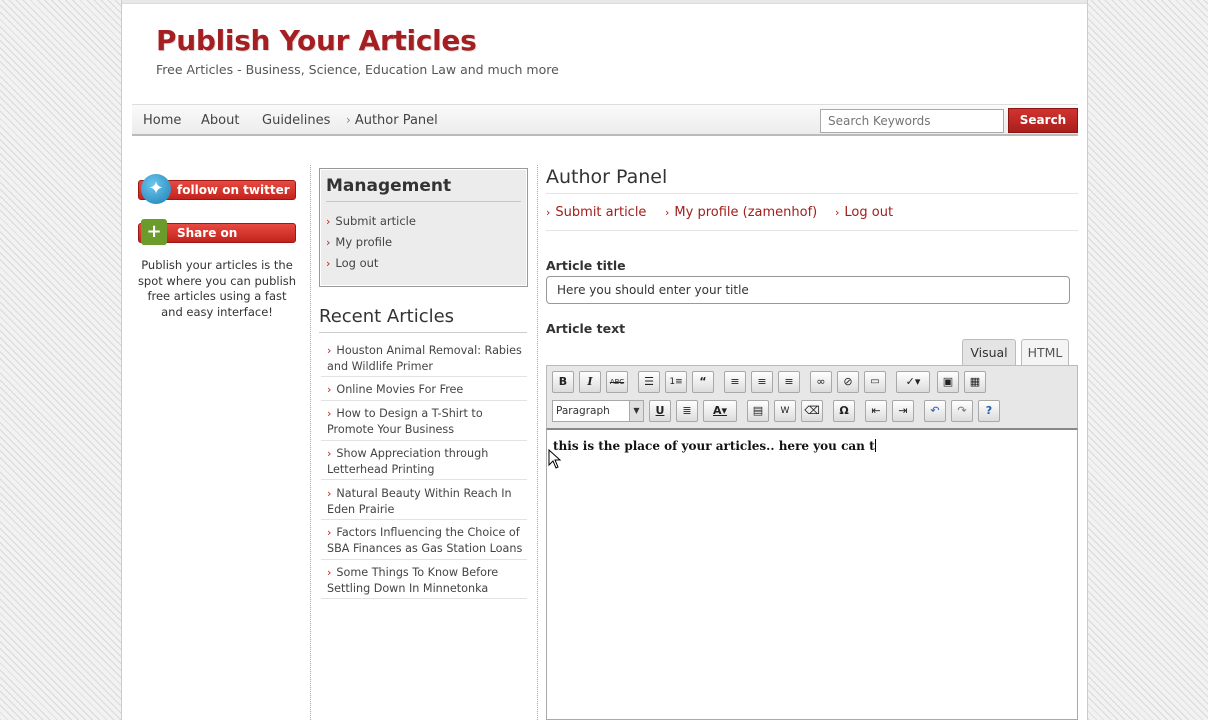 This screenshot has height=720, width=1208. Describe the element at coordinates (607, 177) in the screenshot. I see `author-panel-title: Author Panel` at that location.